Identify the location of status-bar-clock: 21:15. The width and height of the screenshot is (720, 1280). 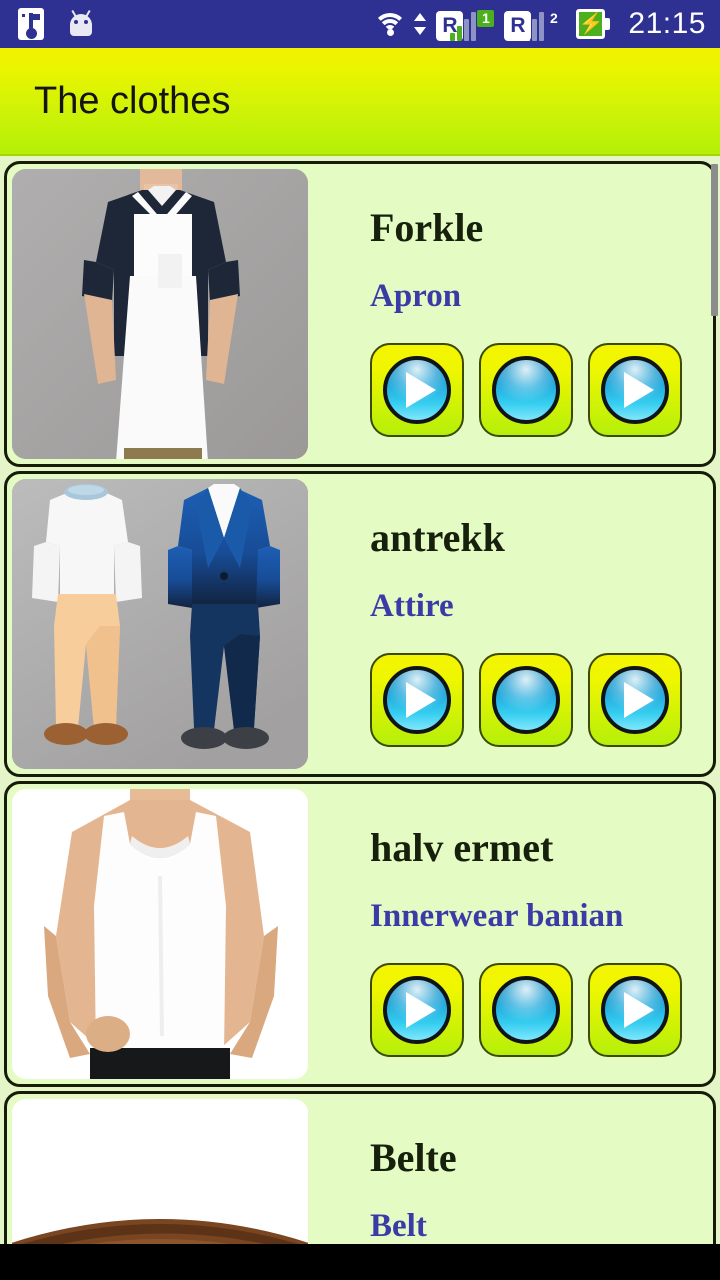
(667, 23).